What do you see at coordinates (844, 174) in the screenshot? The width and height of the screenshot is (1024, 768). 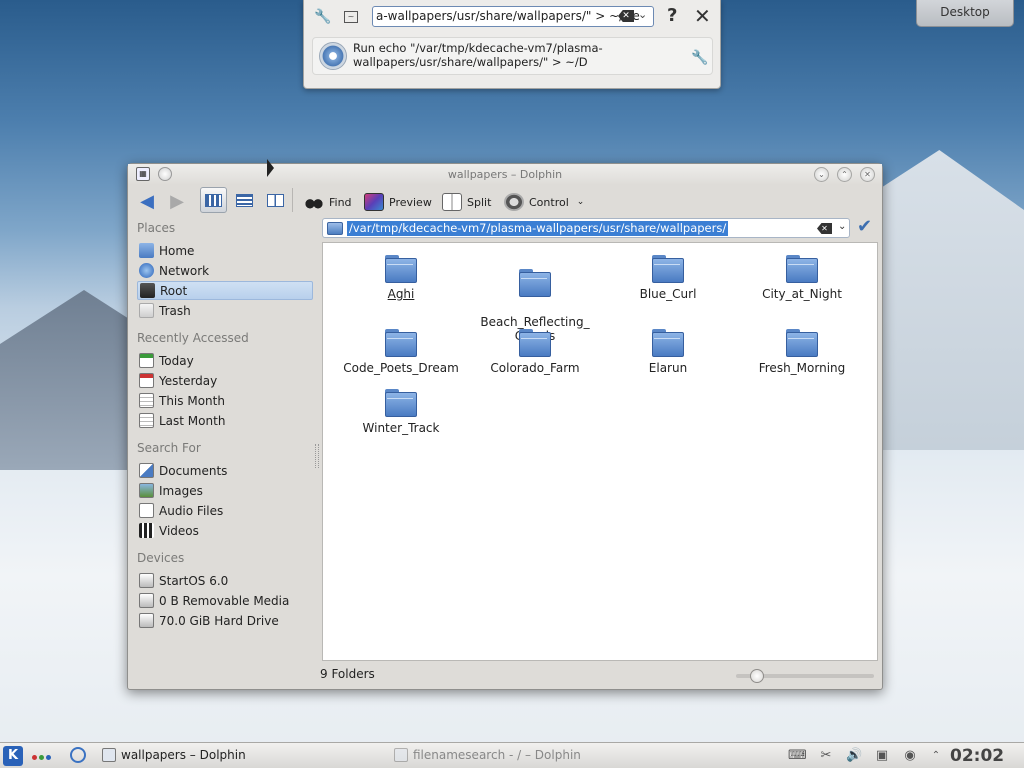 I see `maximize-button: ⌃` at bounding box center [844, 174].